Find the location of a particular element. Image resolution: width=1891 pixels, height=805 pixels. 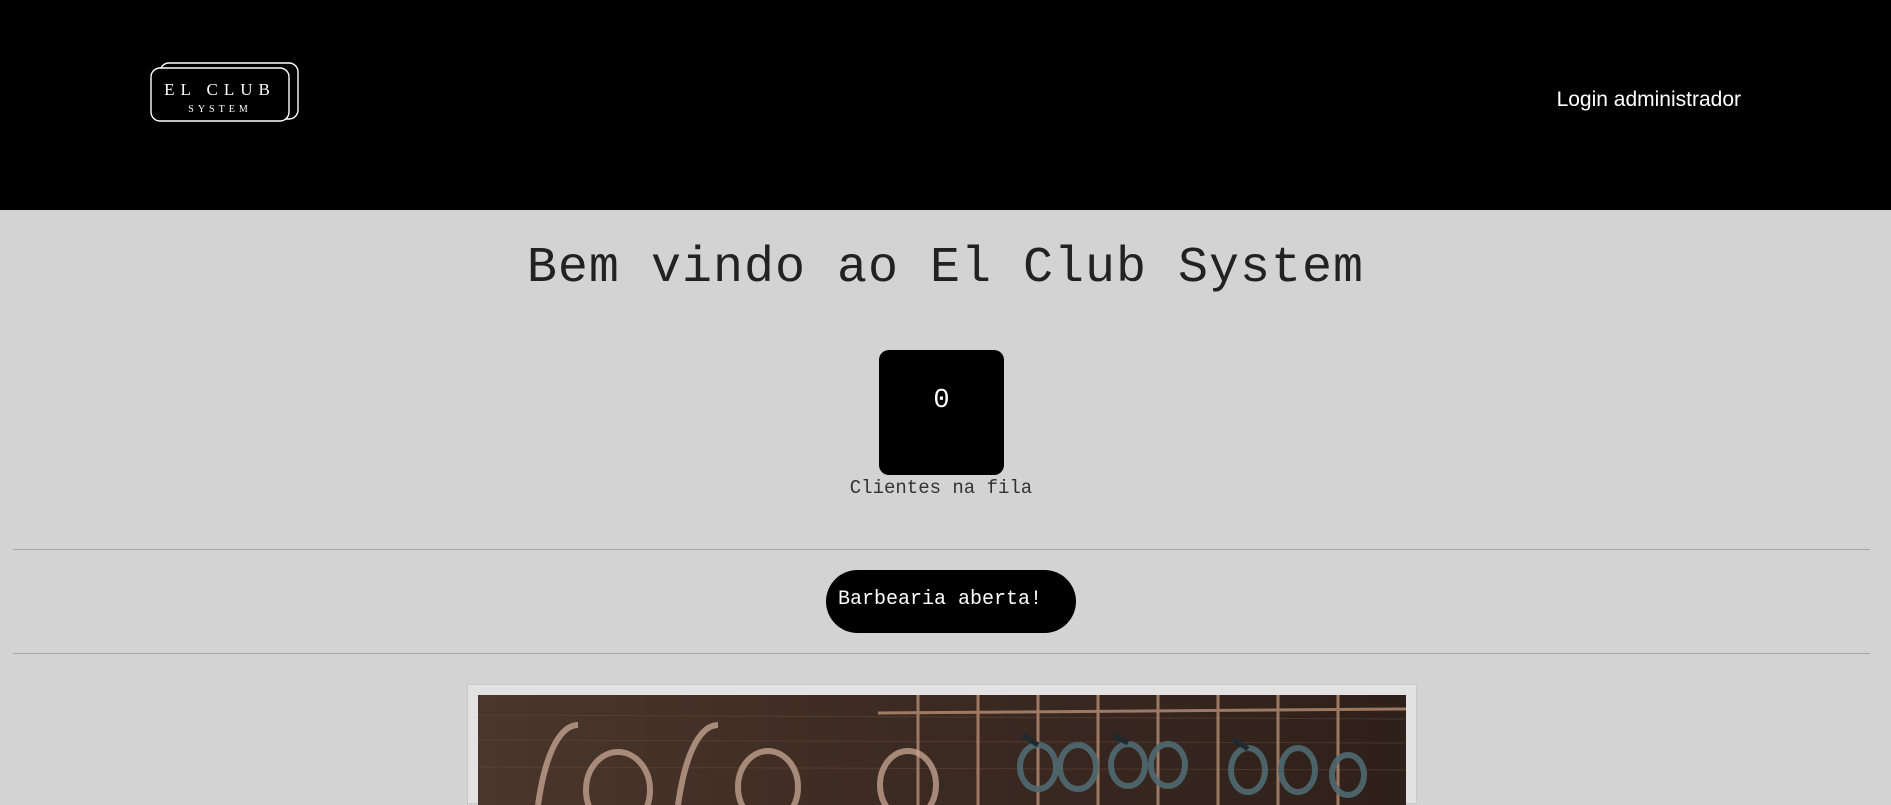

svg-text: SYSTEM is located at coordinates (219, 109).